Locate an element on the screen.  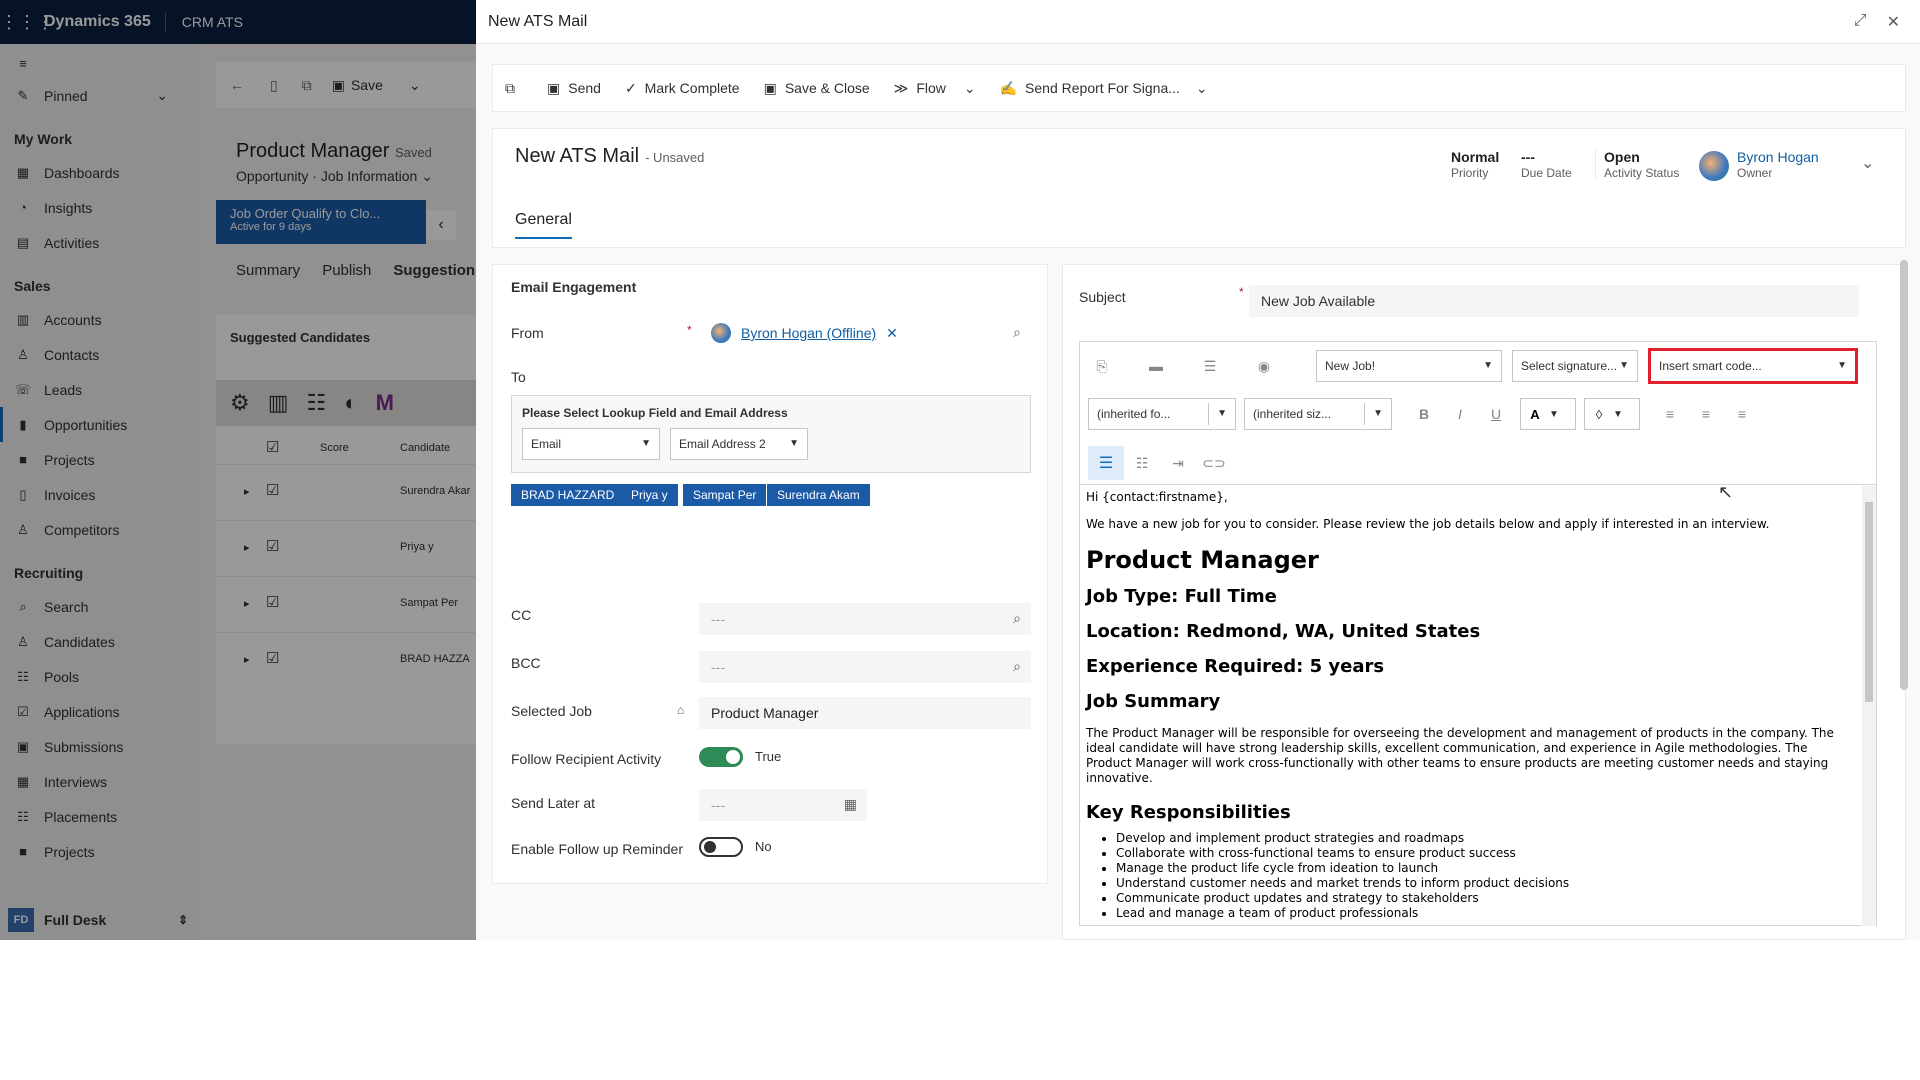
send-later-field: --- ▦ is located at coordinates (783, 805).